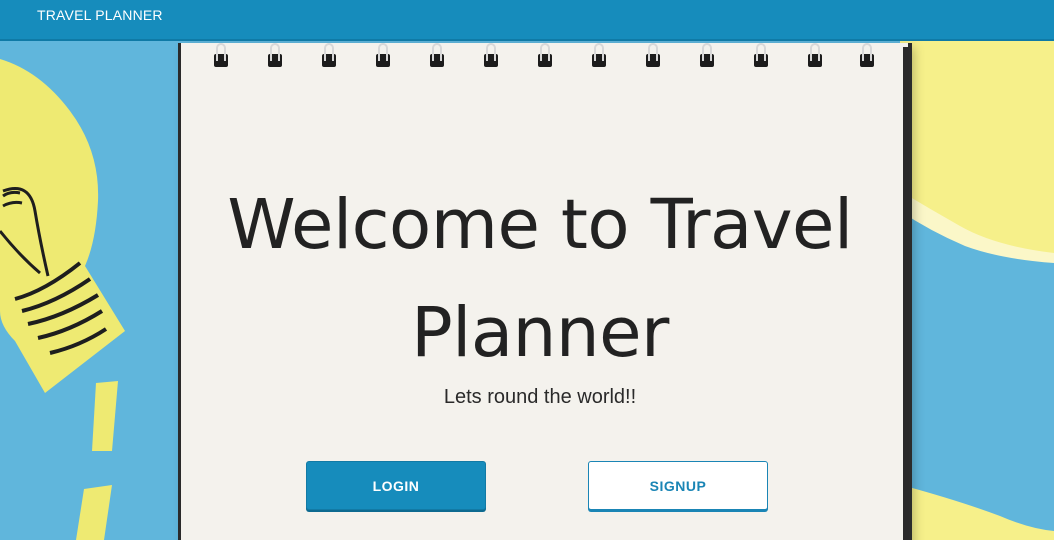 The image size is (1054, 540). Describe the element at coordinates (678, 485) in the screenshot. I see `signup-button: SIGNUP` at that location.